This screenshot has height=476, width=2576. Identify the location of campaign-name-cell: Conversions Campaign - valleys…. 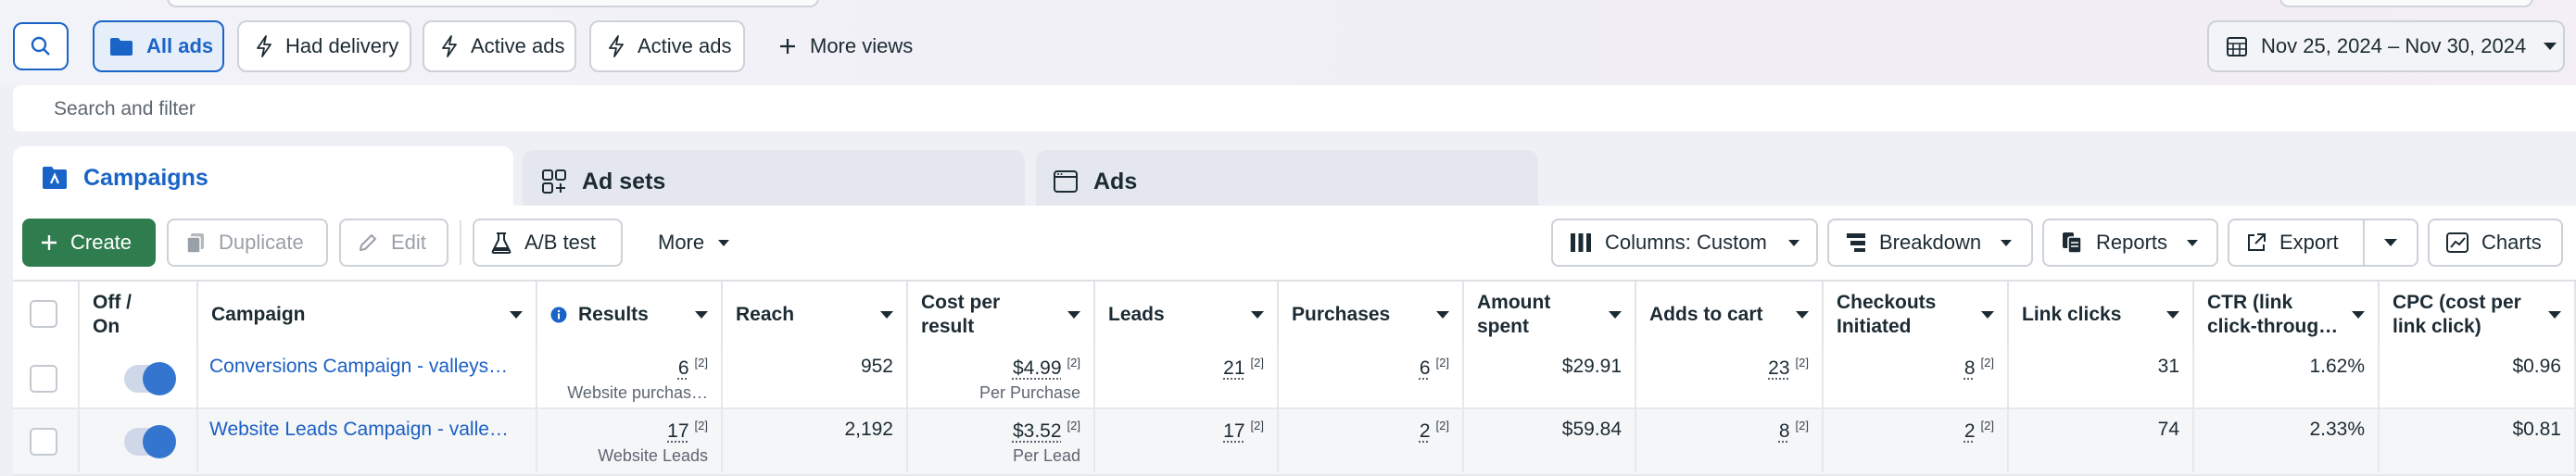
(367, 377).